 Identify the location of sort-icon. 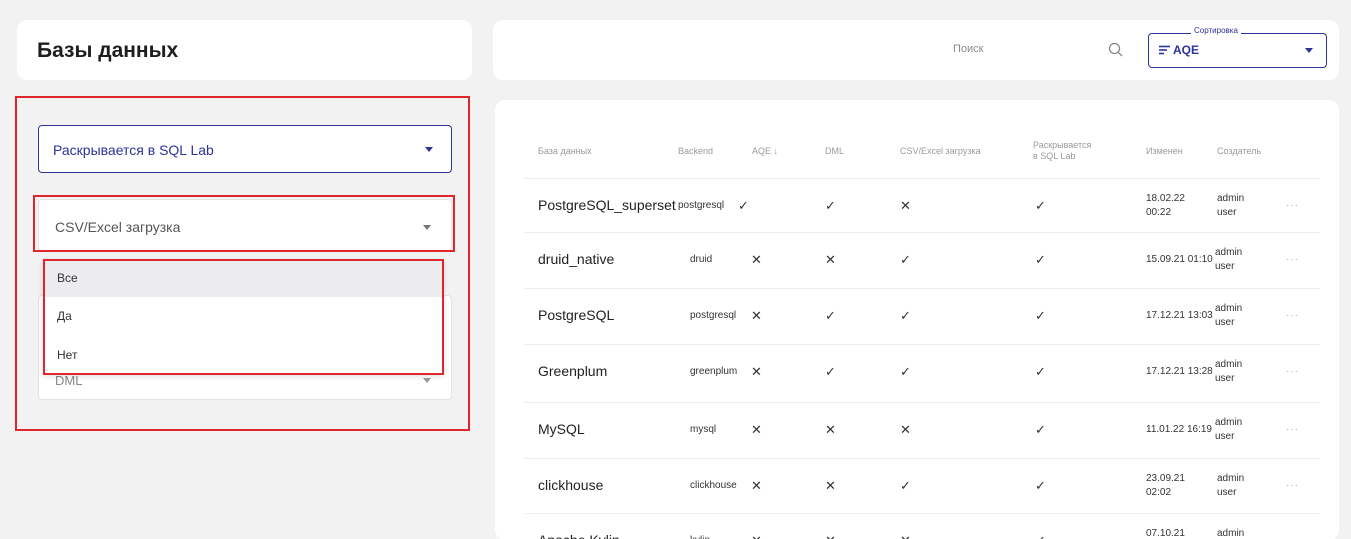
(1164, 50).